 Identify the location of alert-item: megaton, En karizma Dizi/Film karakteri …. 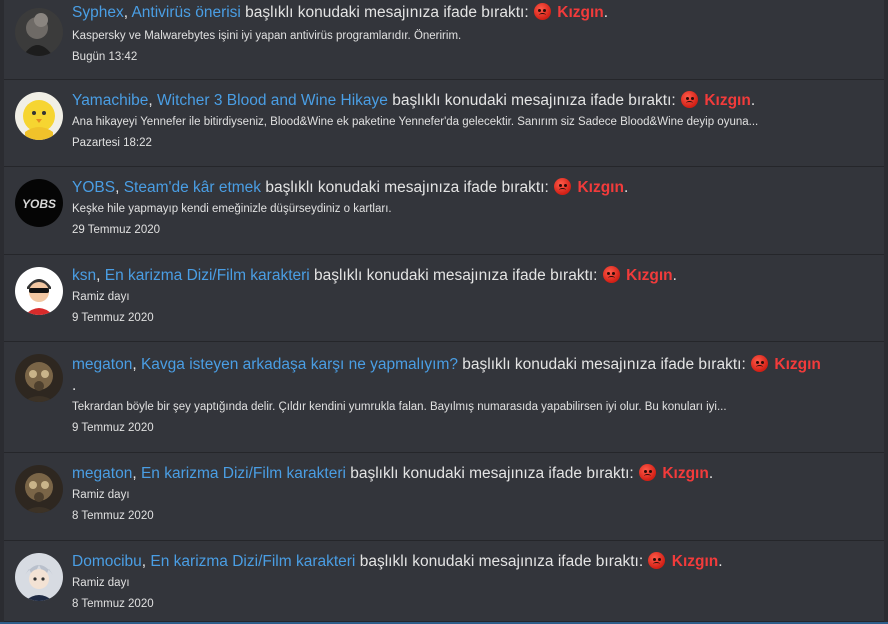
(444, 497).